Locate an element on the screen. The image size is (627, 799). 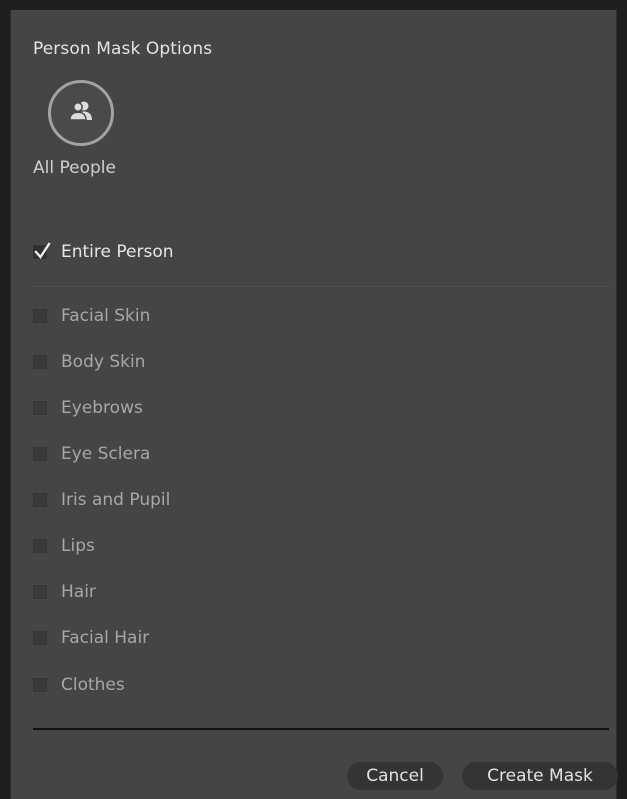
part-option-eye-sclera: Eye Sclera is located at coordinates (91, 454).